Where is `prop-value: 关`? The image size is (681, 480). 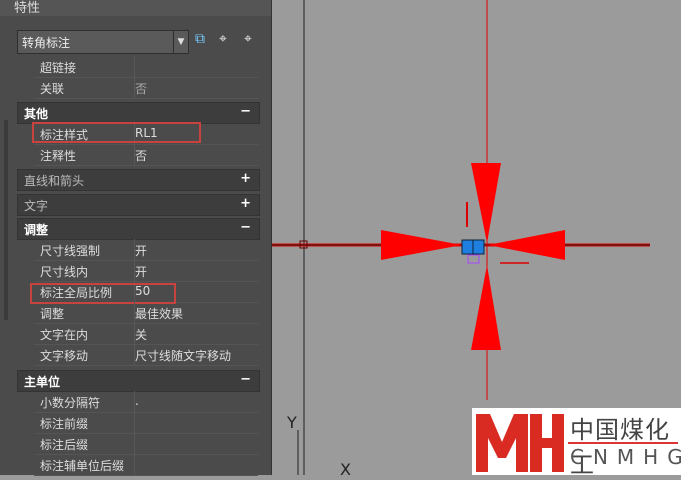
prop-value: 关 is located at coordinates (141, 335).